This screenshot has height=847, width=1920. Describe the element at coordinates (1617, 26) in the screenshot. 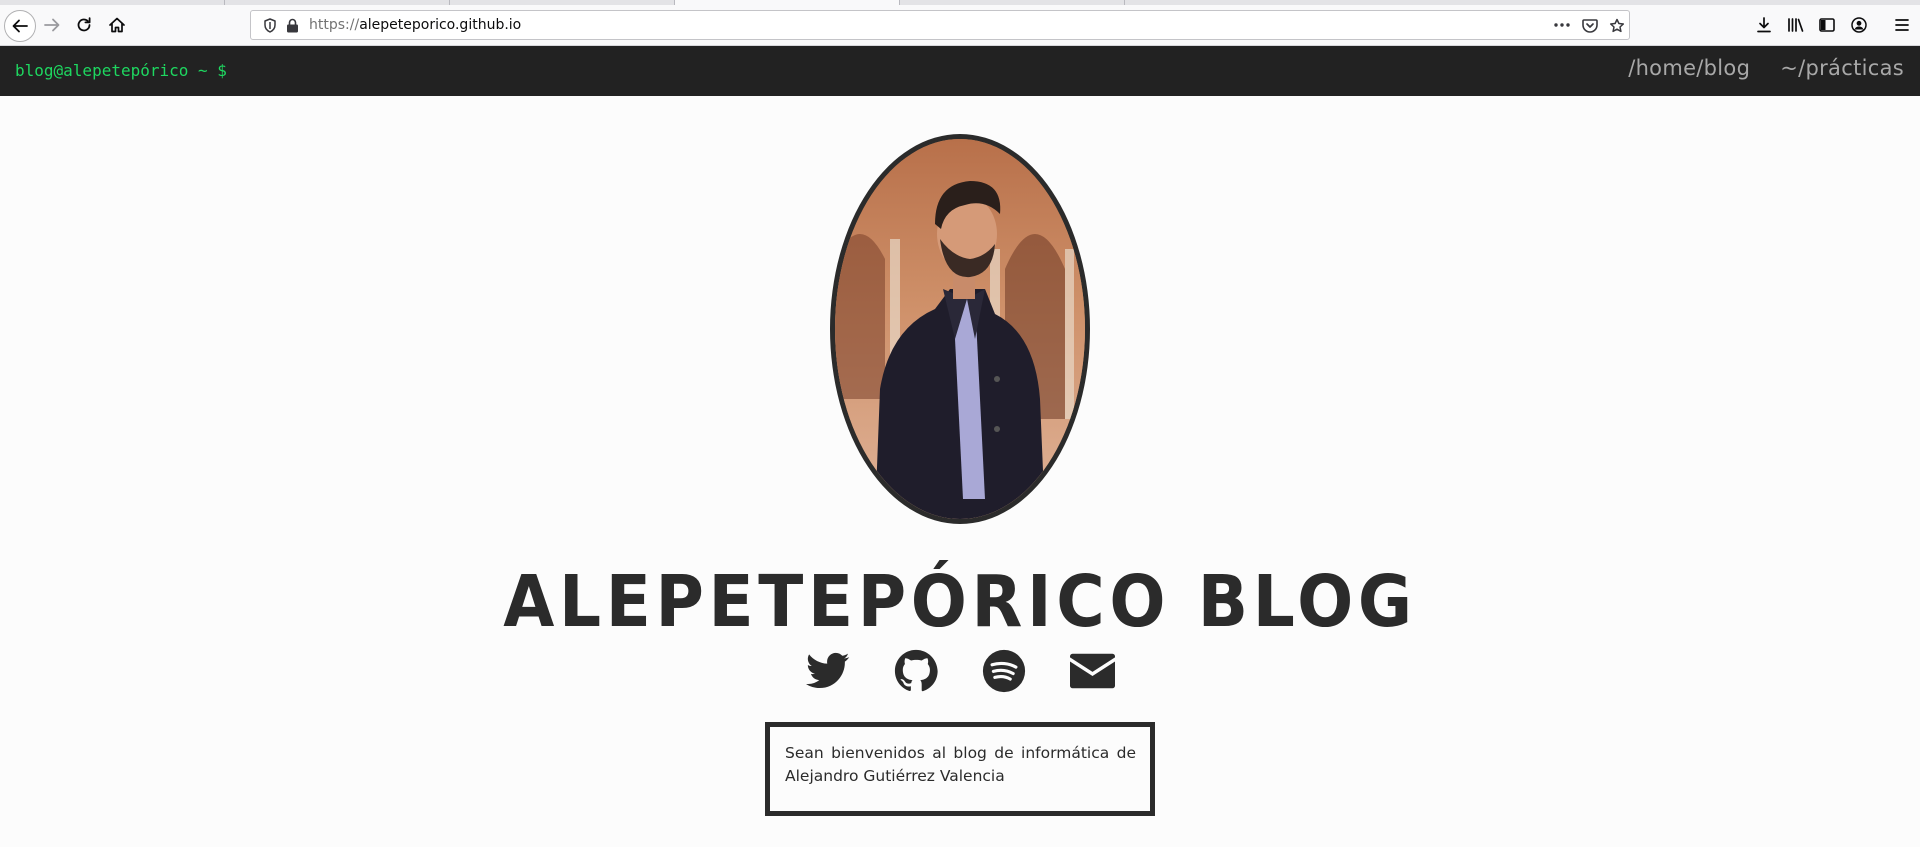

I see `bookmark-star-icon` at that location.